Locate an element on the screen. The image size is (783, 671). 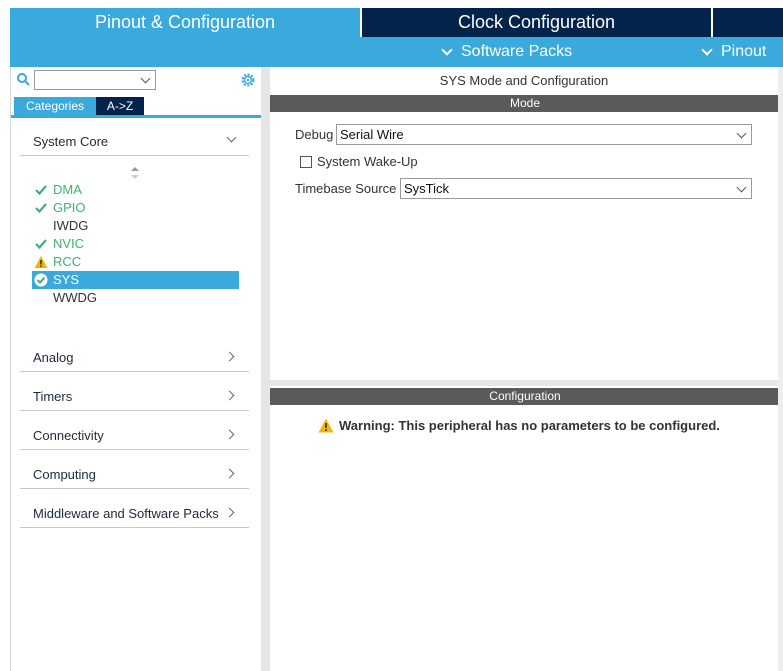
debug-select: Serial Wire is located at coordinates (544, 134).